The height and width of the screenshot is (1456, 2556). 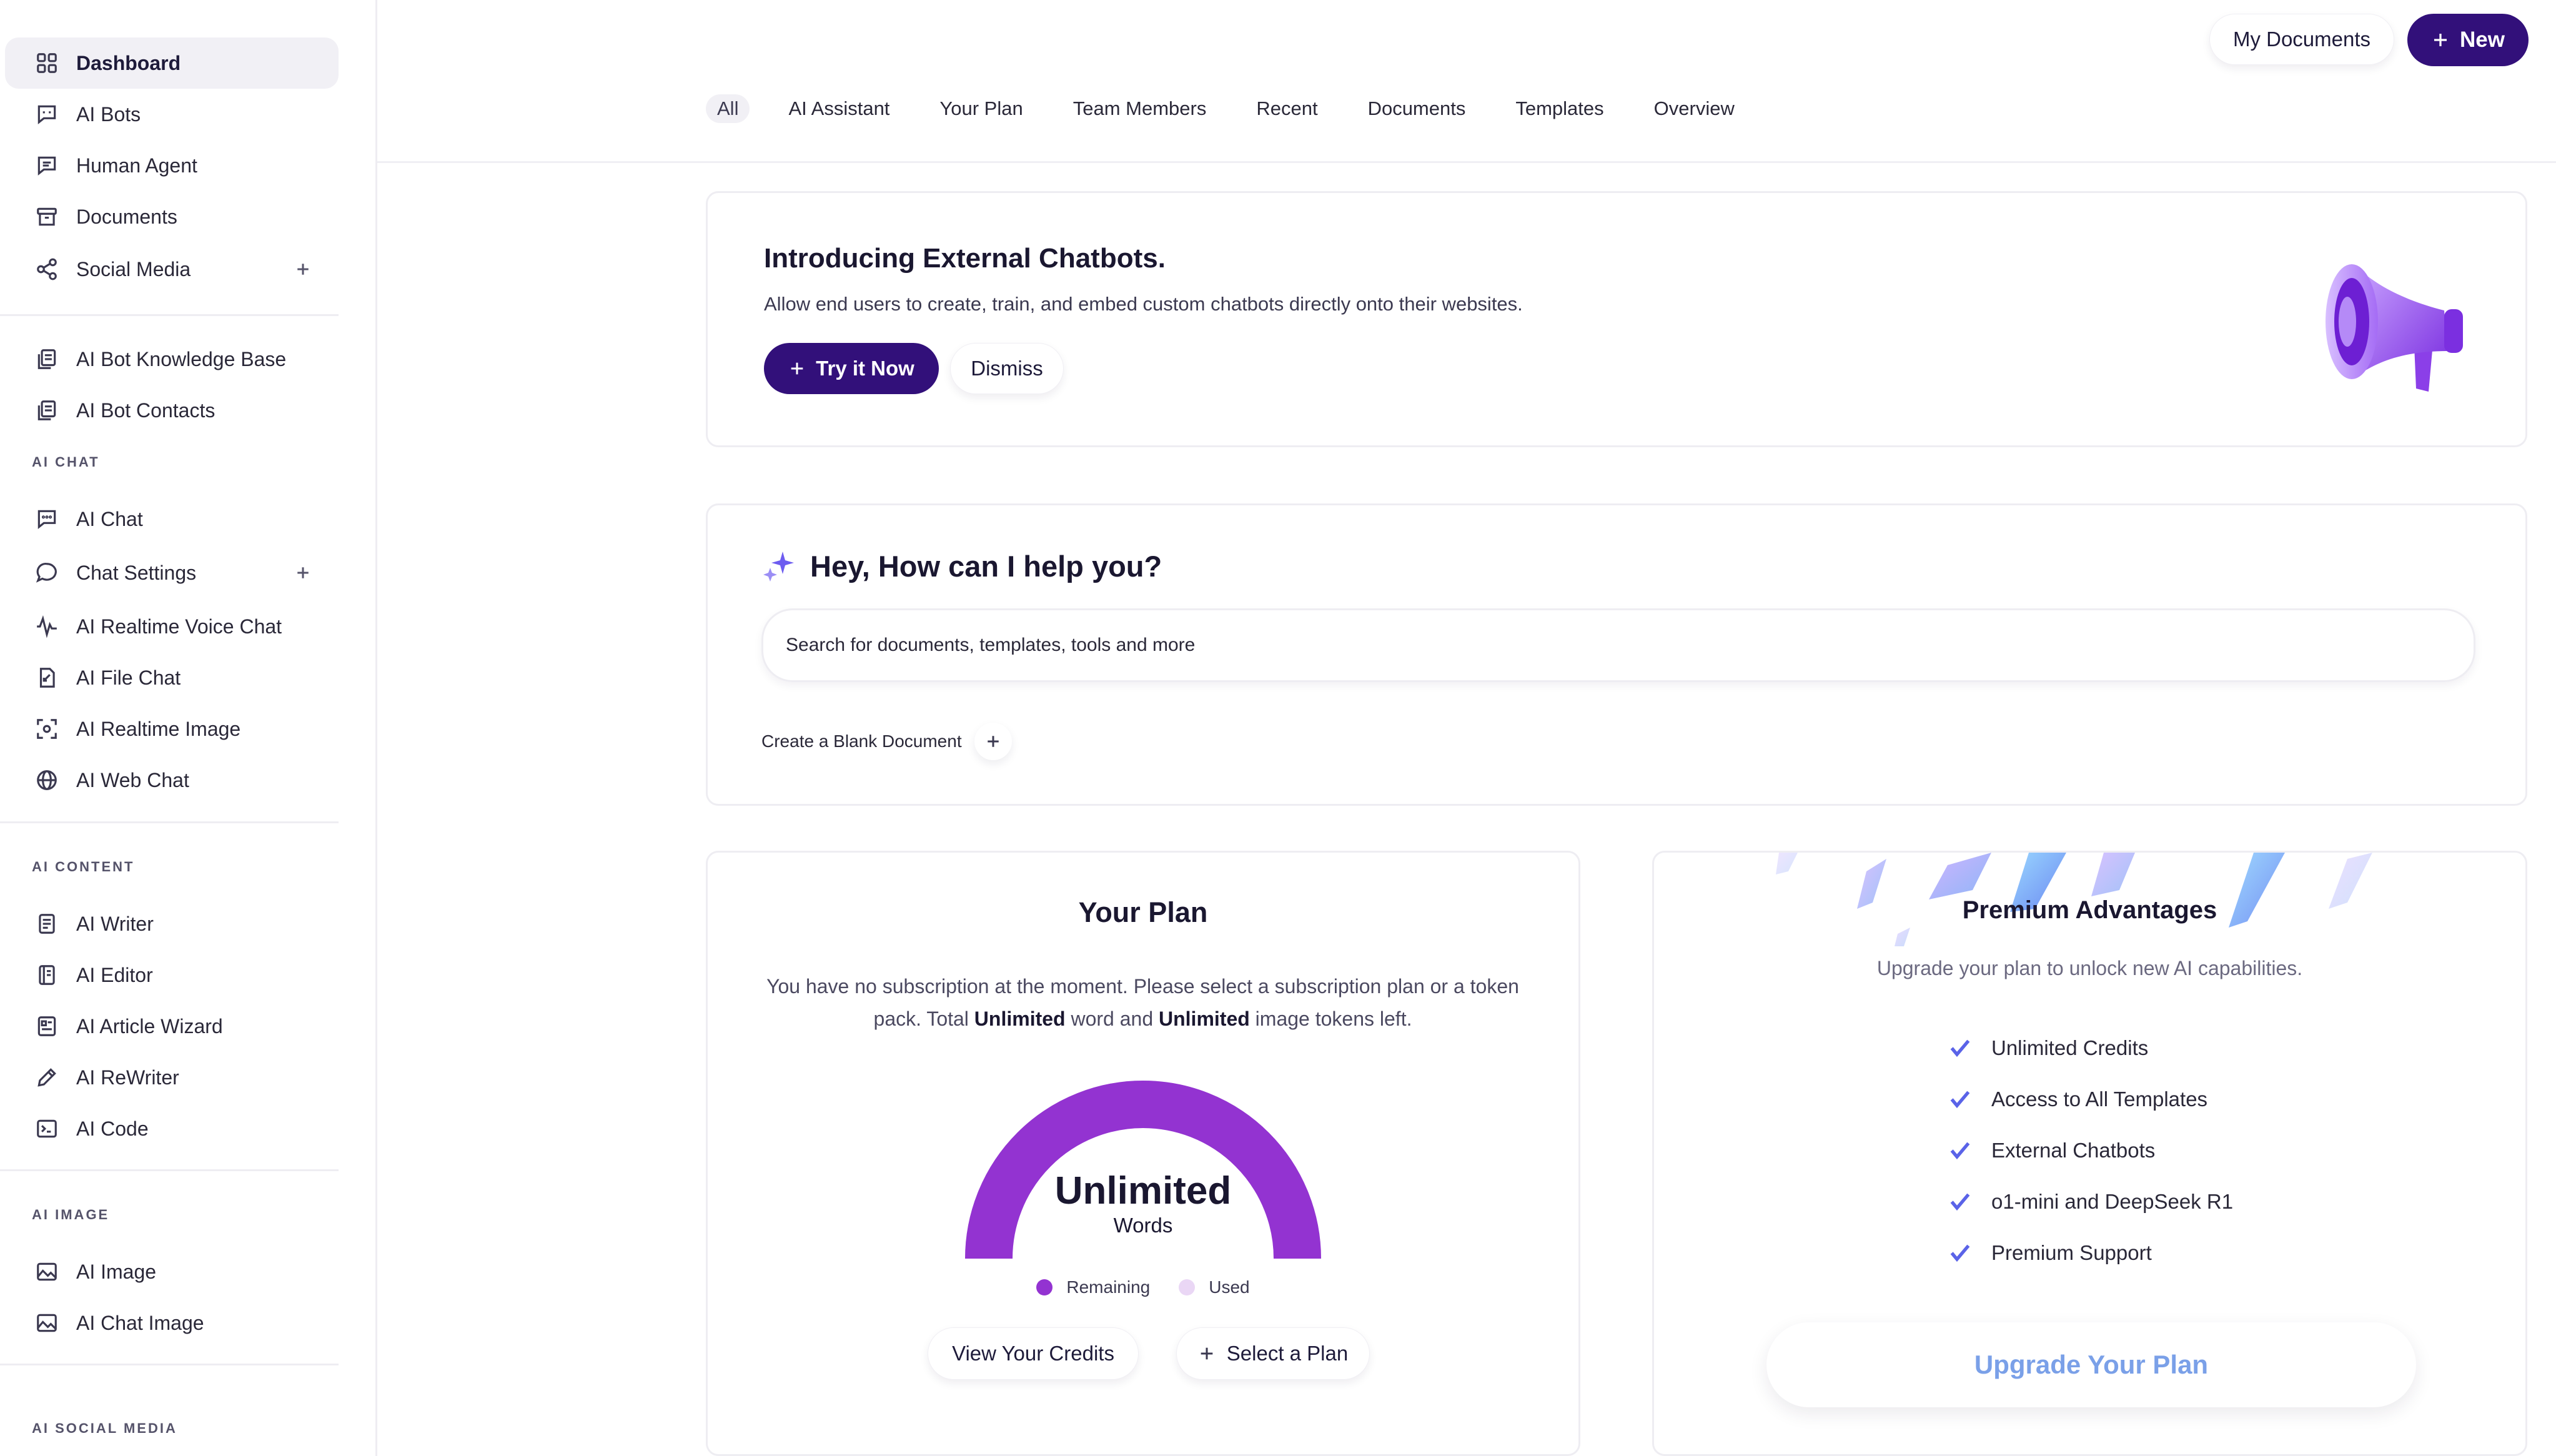 I want to click on sidebar-item-label: AI Chat Image, so click(x=140, y=1323).